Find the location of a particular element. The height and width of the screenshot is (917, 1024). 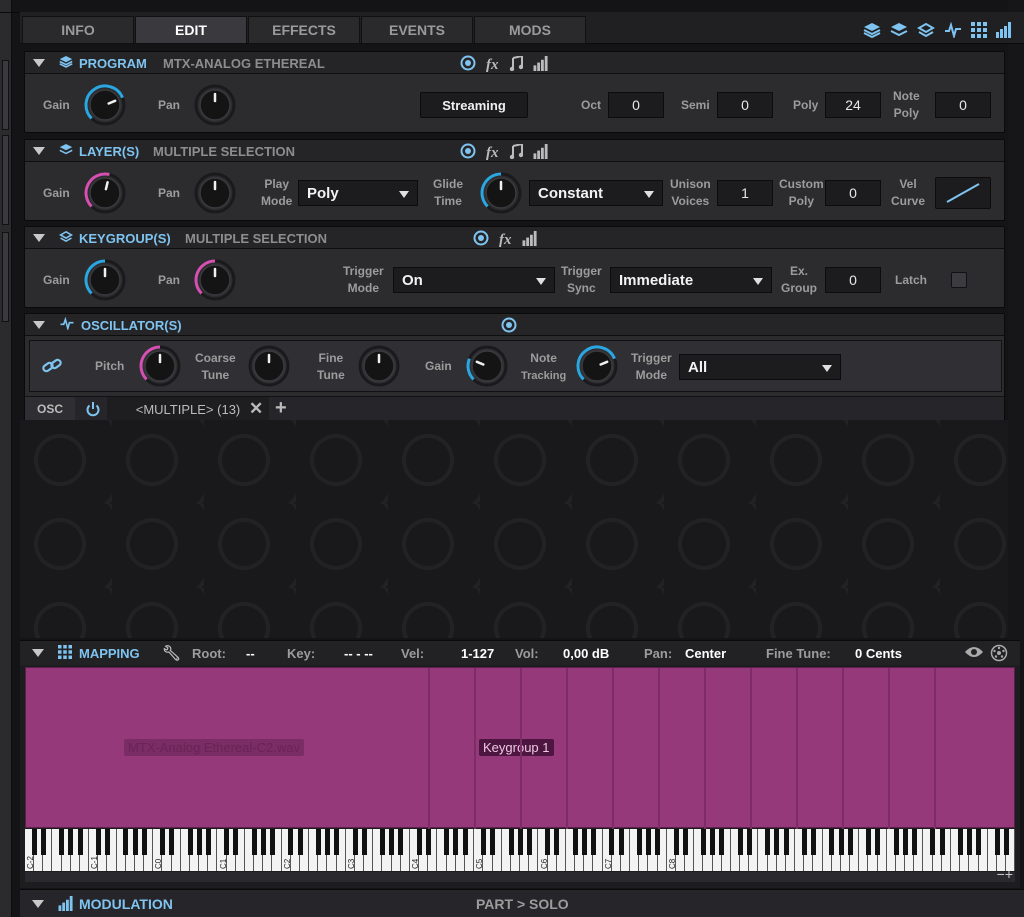

power-icon is located at coordinates (93, 411).